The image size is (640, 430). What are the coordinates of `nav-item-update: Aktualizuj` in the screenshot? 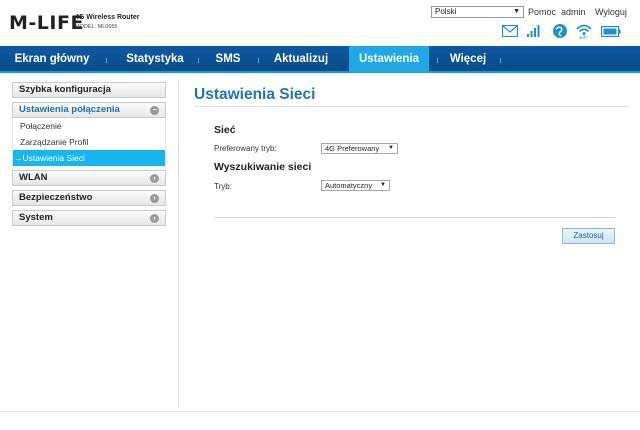 It's located at (301, 59).